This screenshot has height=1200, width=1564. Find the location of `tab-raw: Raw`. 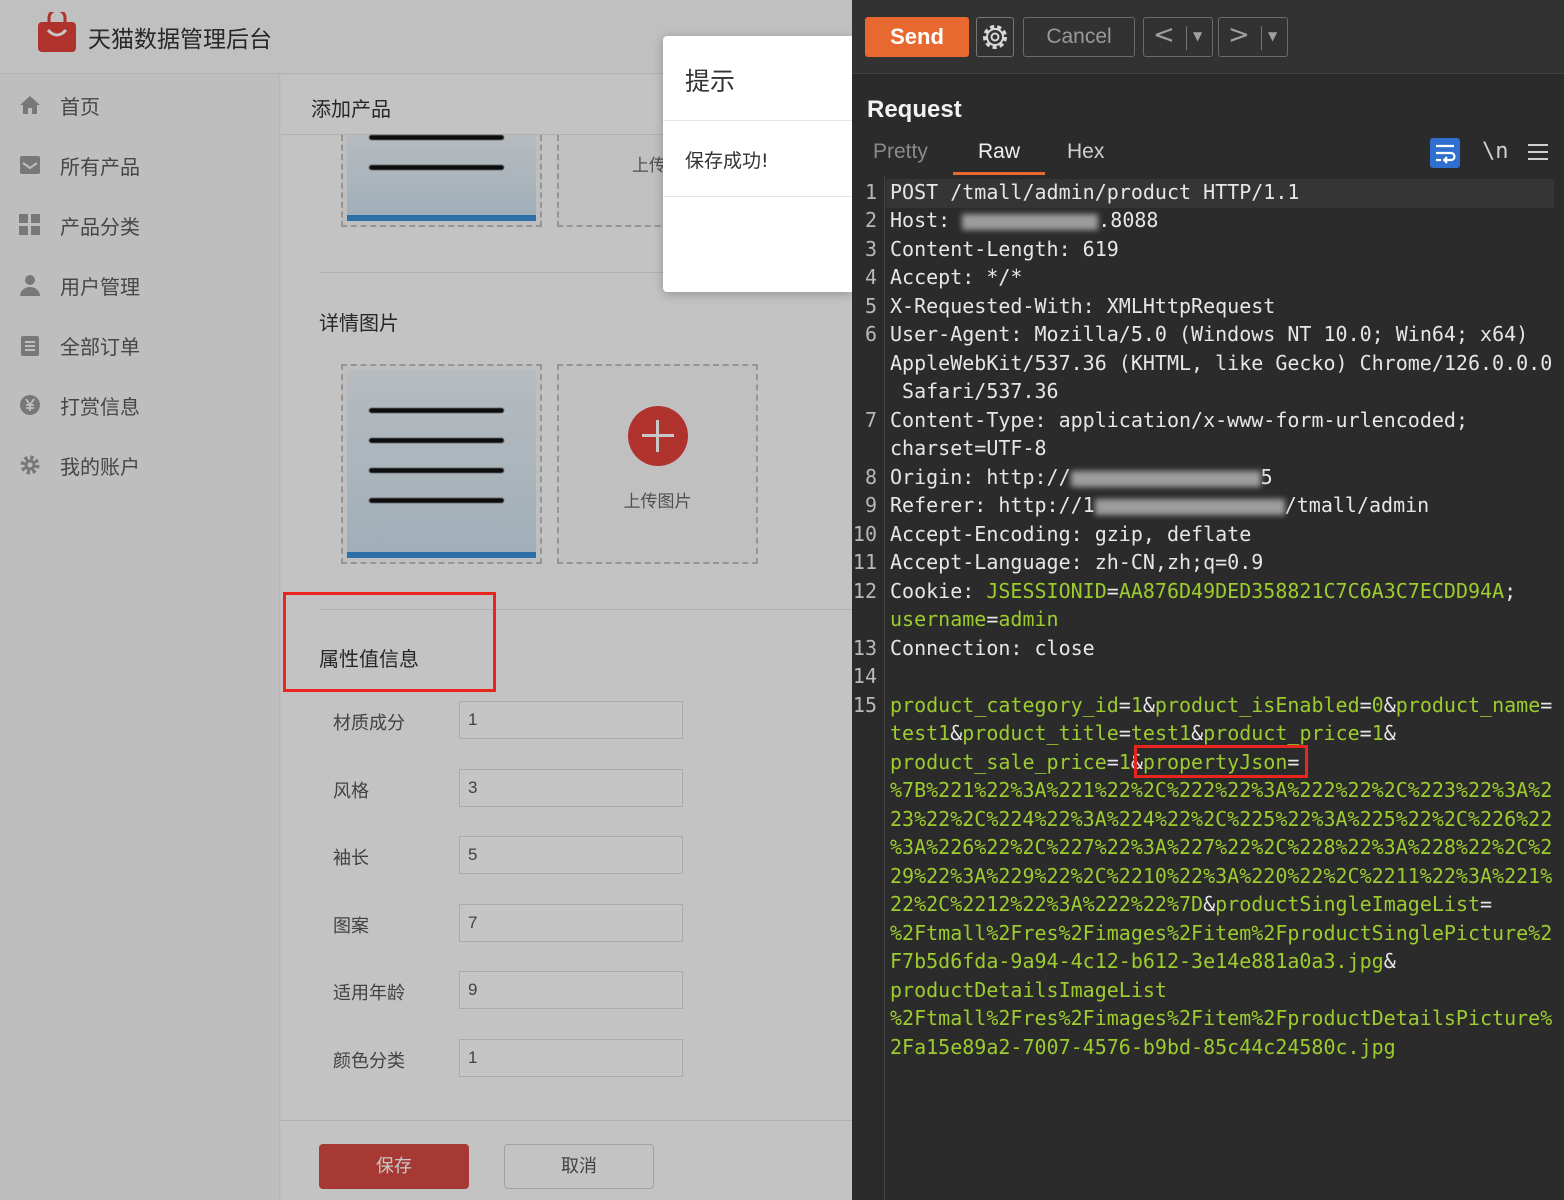

tab-raw: Raw is located at coordinates (999, 152).